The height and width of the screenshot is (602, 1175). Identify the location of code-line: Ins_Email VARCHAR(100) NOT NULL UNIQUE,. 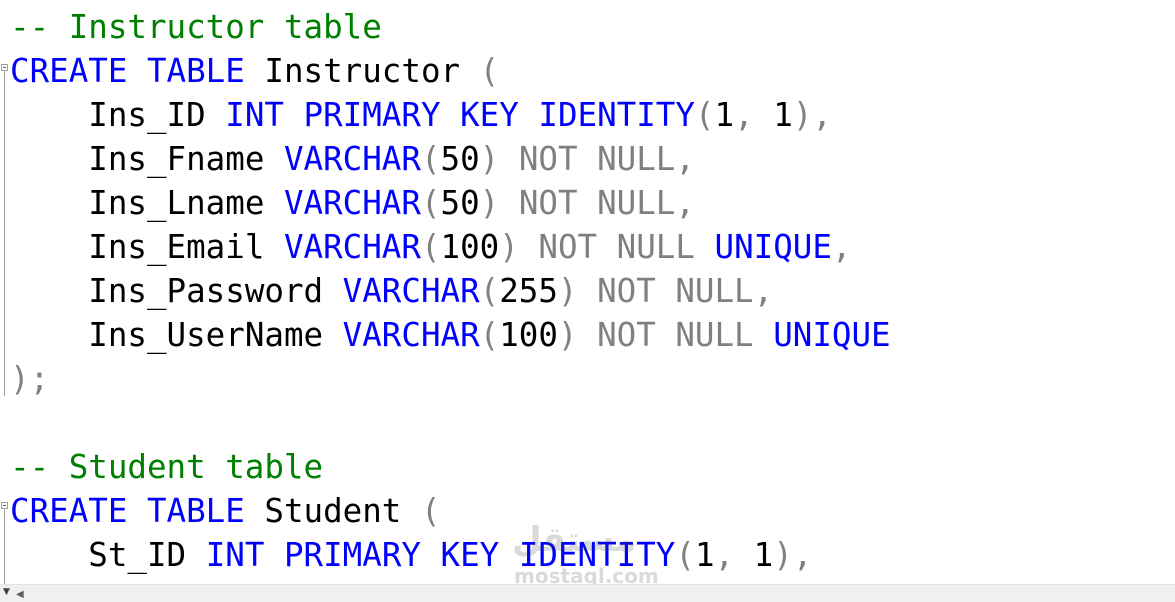
(430, 247).